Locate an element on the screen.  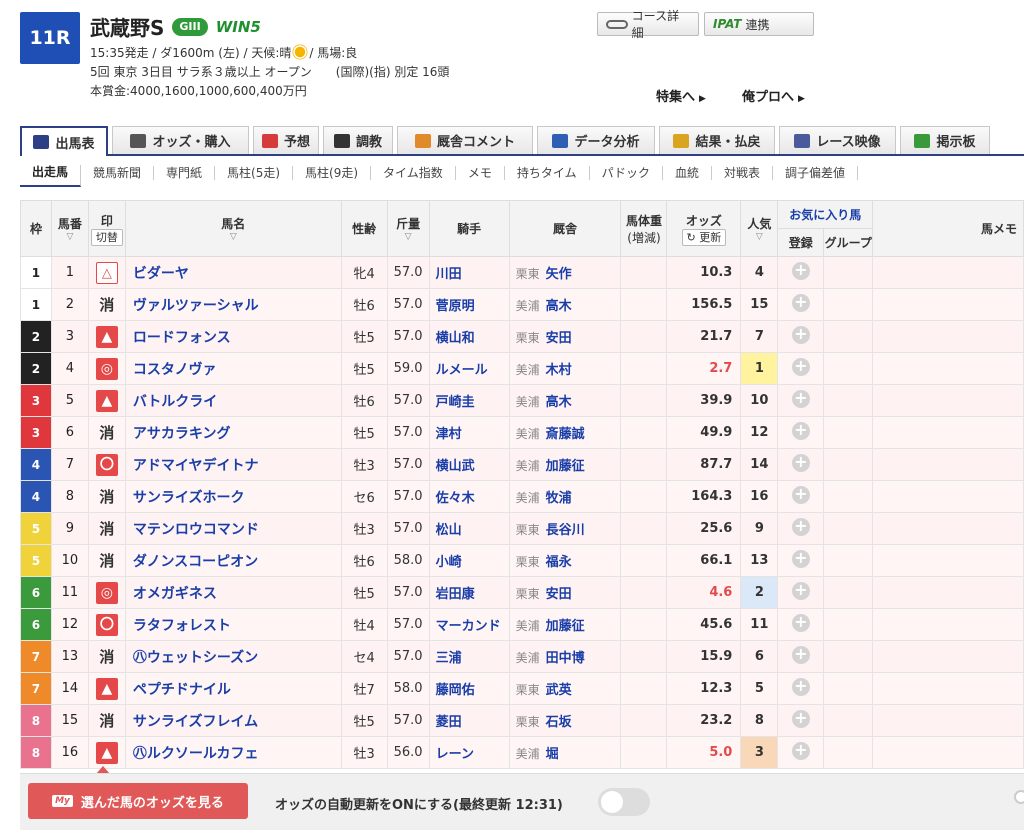
horse-name-link: オメガギネス is located at coordinates (233, 592).